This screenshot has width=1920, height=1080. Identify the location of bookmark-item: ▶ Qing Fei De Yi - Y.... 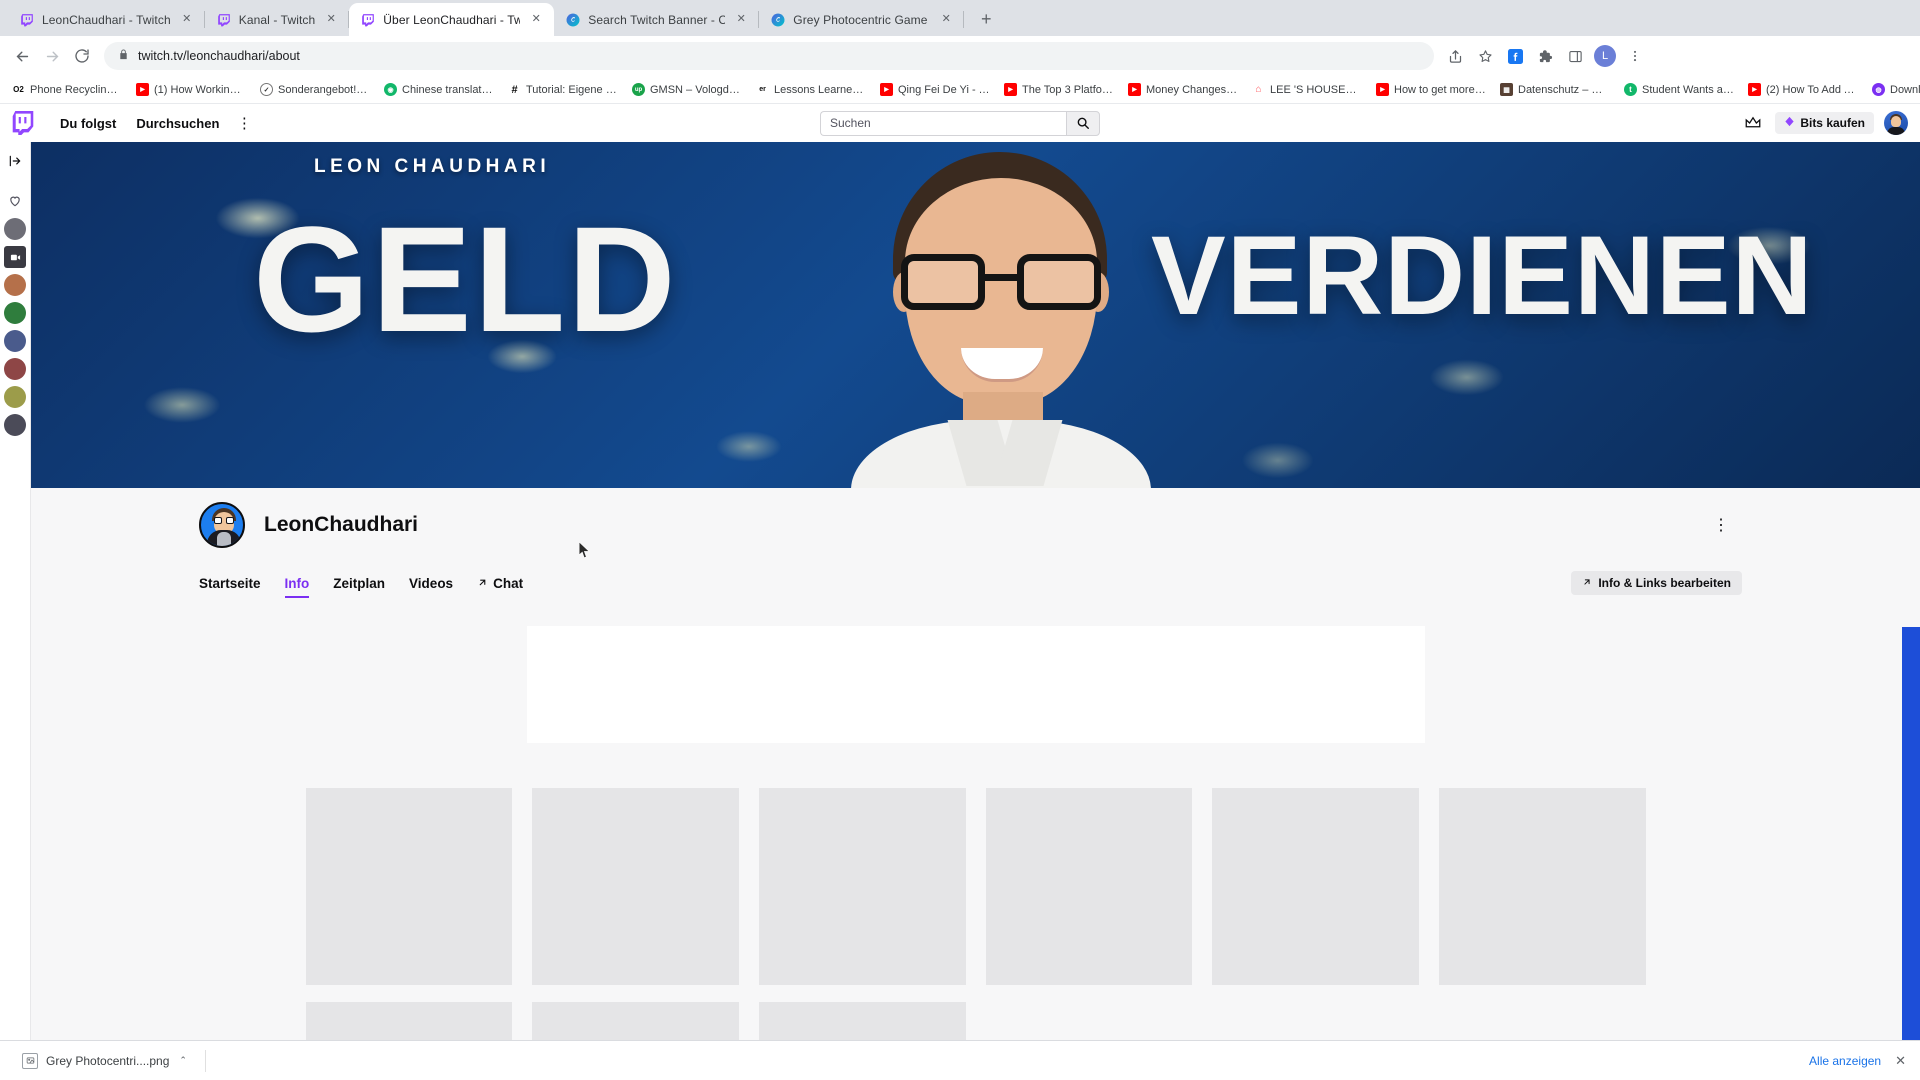
(935, 89).